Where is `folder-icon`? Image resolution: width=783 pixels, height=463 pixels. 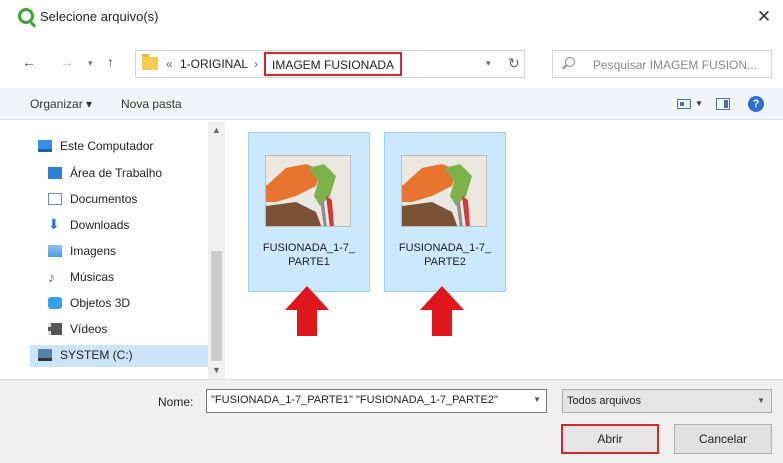 folder-icon is located at coordinates (150, 62).